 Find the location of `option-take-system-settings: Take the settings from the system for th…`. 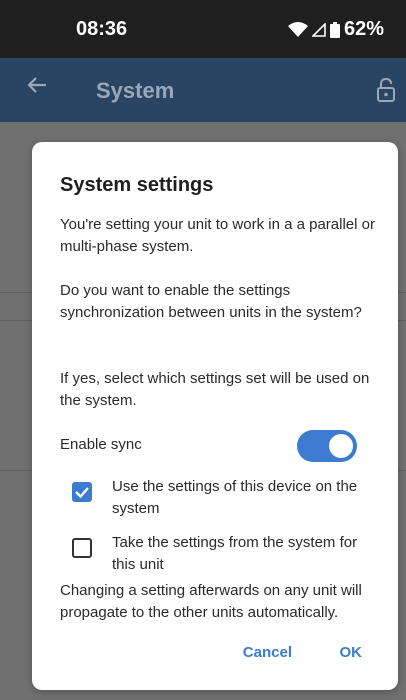

option-take-system-settings: Take the settings from the system for th… is located at coordinates (222, 555).